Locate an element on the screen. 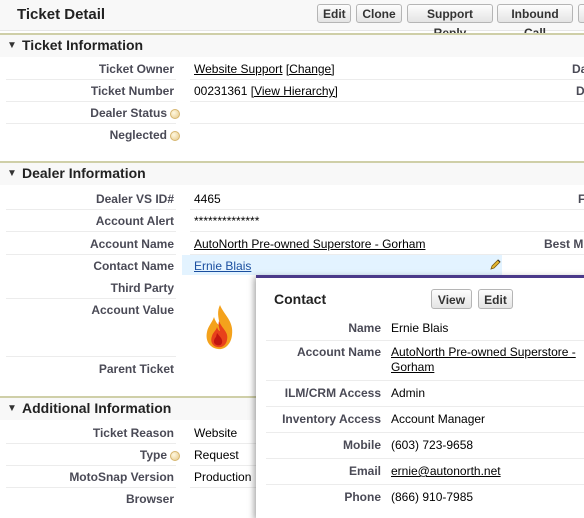 Image resolution: width=584 pixels, height=518 pixels. overflow-button: C is located at coordinates (581, 13).